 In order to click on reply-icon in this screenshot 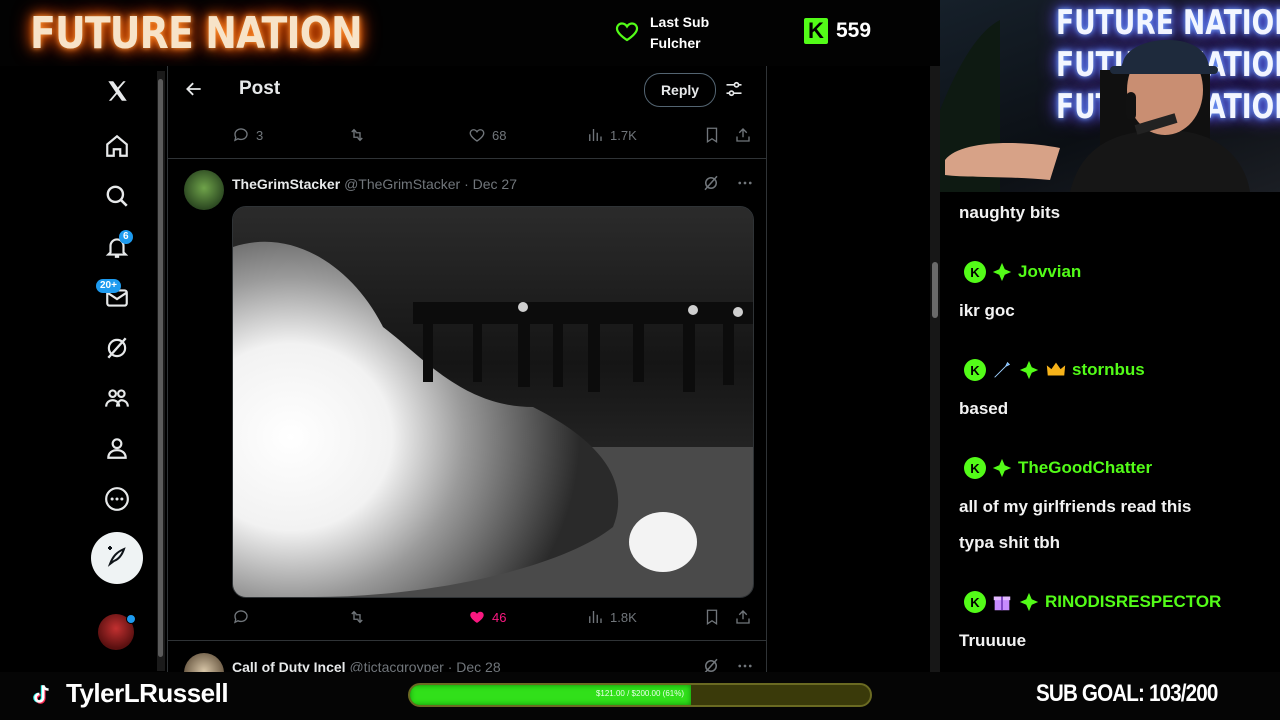, I will do `click(240, 617)`.